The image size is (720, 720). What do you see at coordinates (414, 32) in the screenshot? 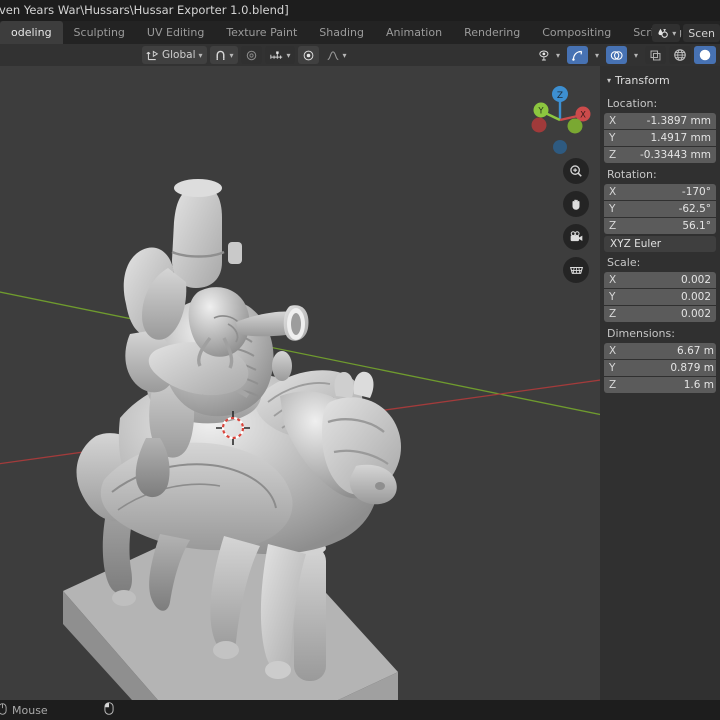
I see `tab-animation: Animation` at bounding box center [414, 32].